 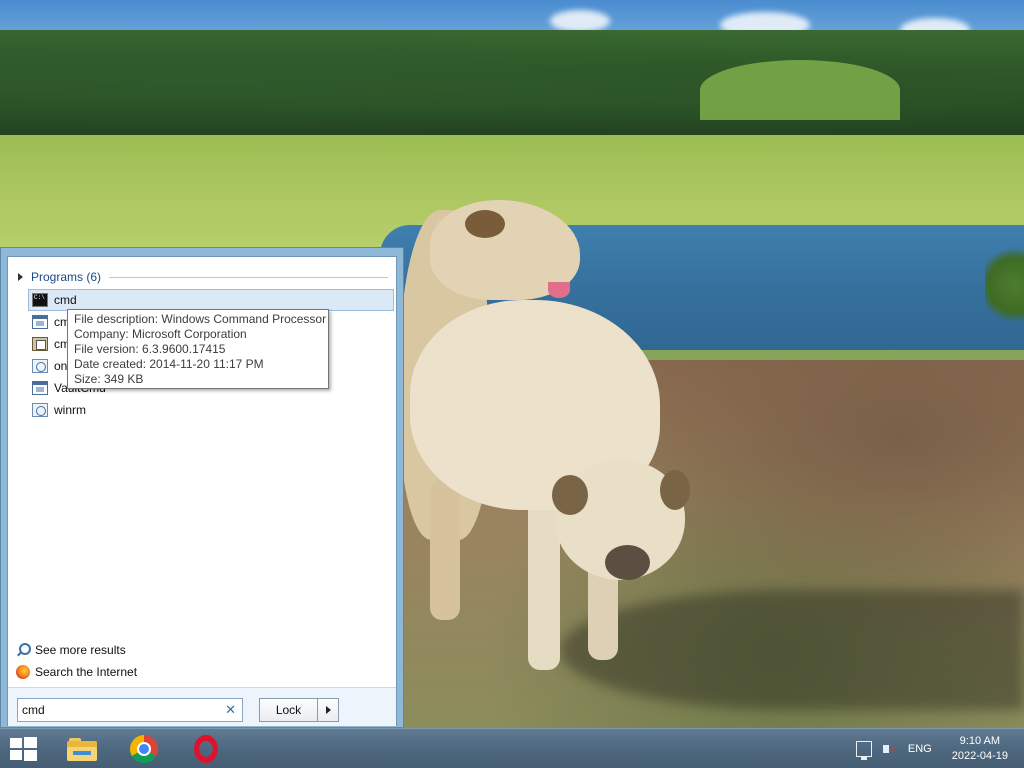 What do you see at coordinates (160, 334) in the screenshot?
I see `tooltip-company: Company: Microsoft Corporation` at bounding box center [160, 334].